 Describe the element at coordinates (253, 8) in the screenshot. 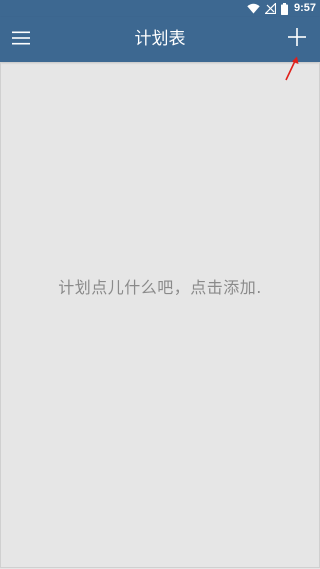

I see `wifi-icon` at that location.